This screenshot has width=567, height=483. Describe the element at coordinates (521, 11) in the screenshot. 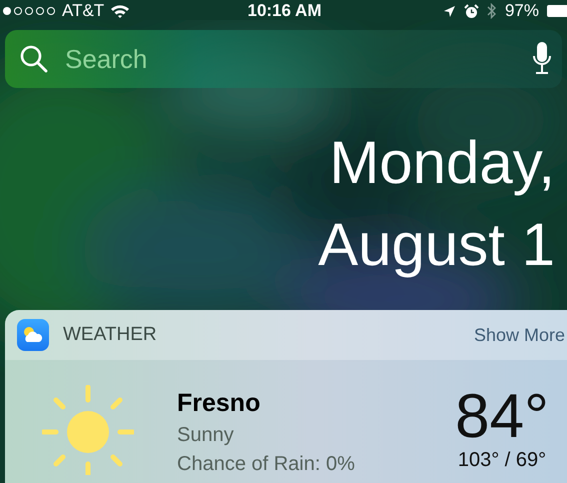

I see `battery-percent: 97%` at that location.